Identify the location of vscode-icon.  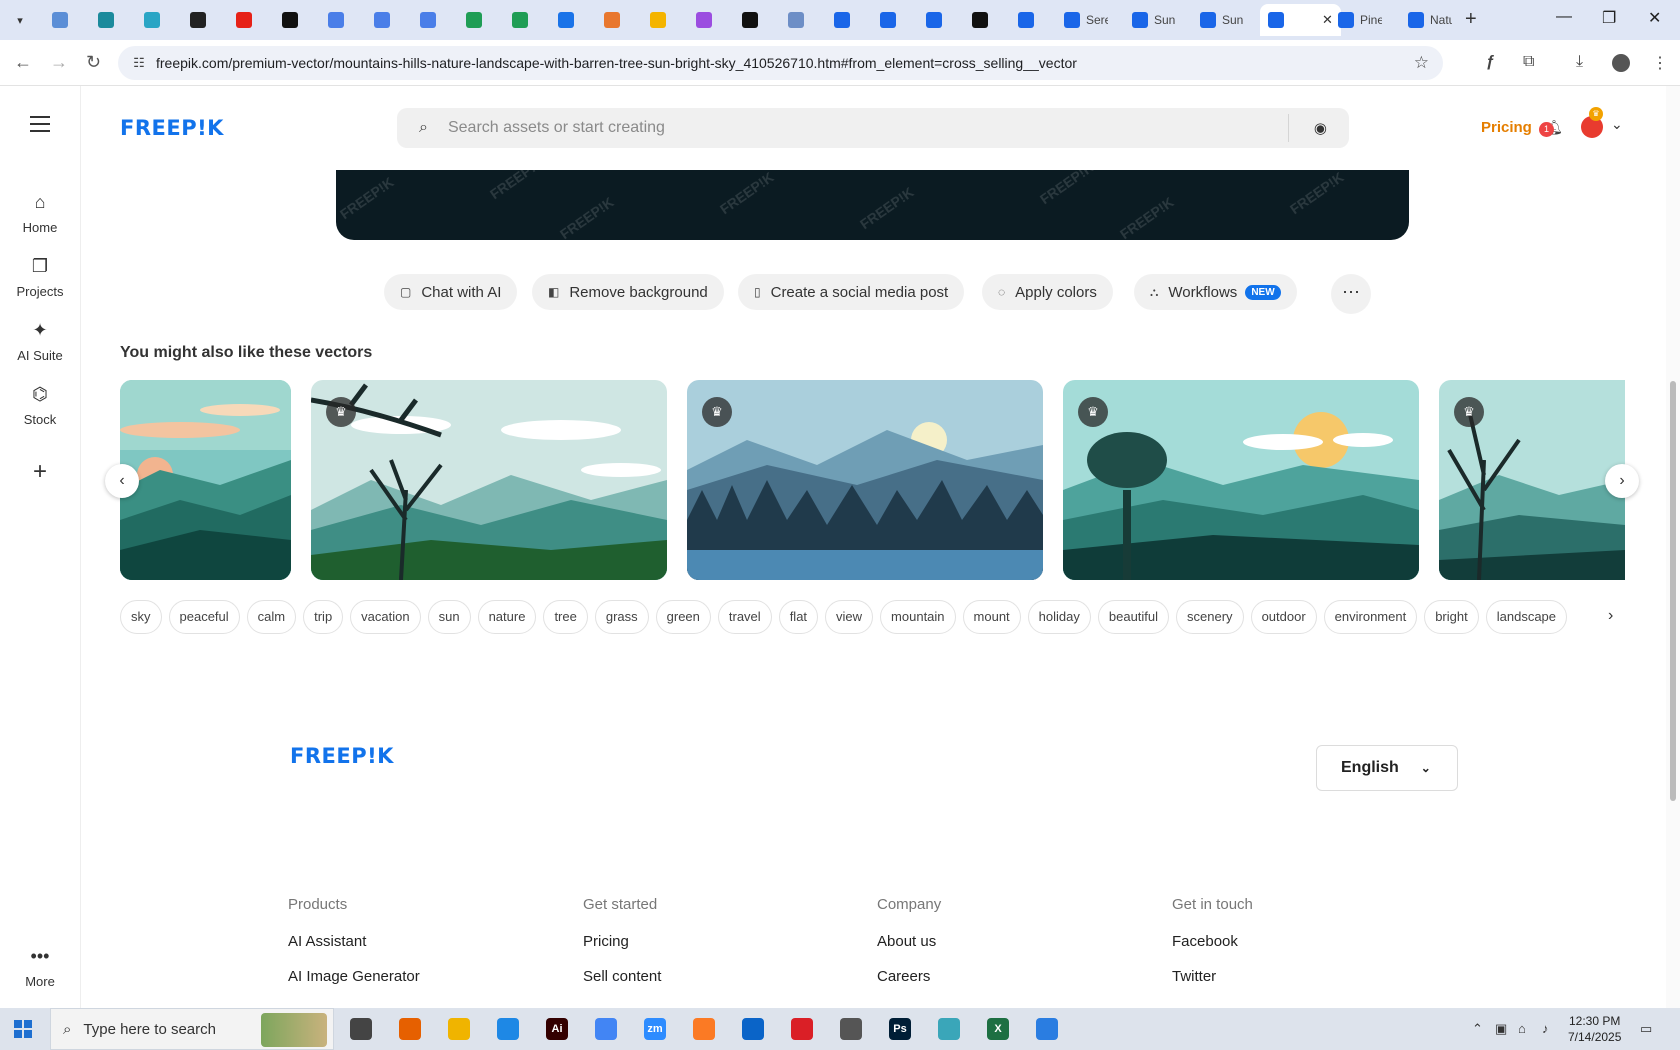
(508, 1029).